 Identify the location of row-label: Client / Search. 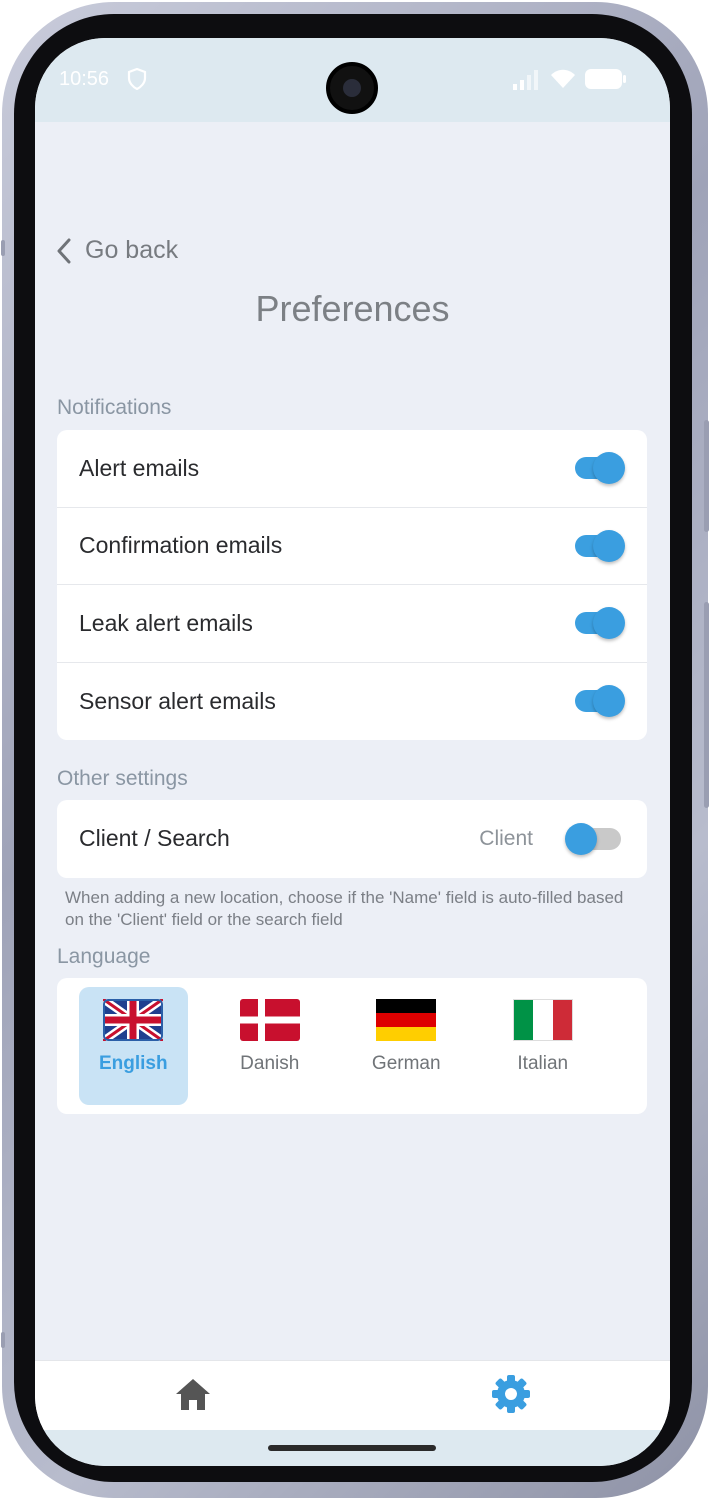
(154, 838).